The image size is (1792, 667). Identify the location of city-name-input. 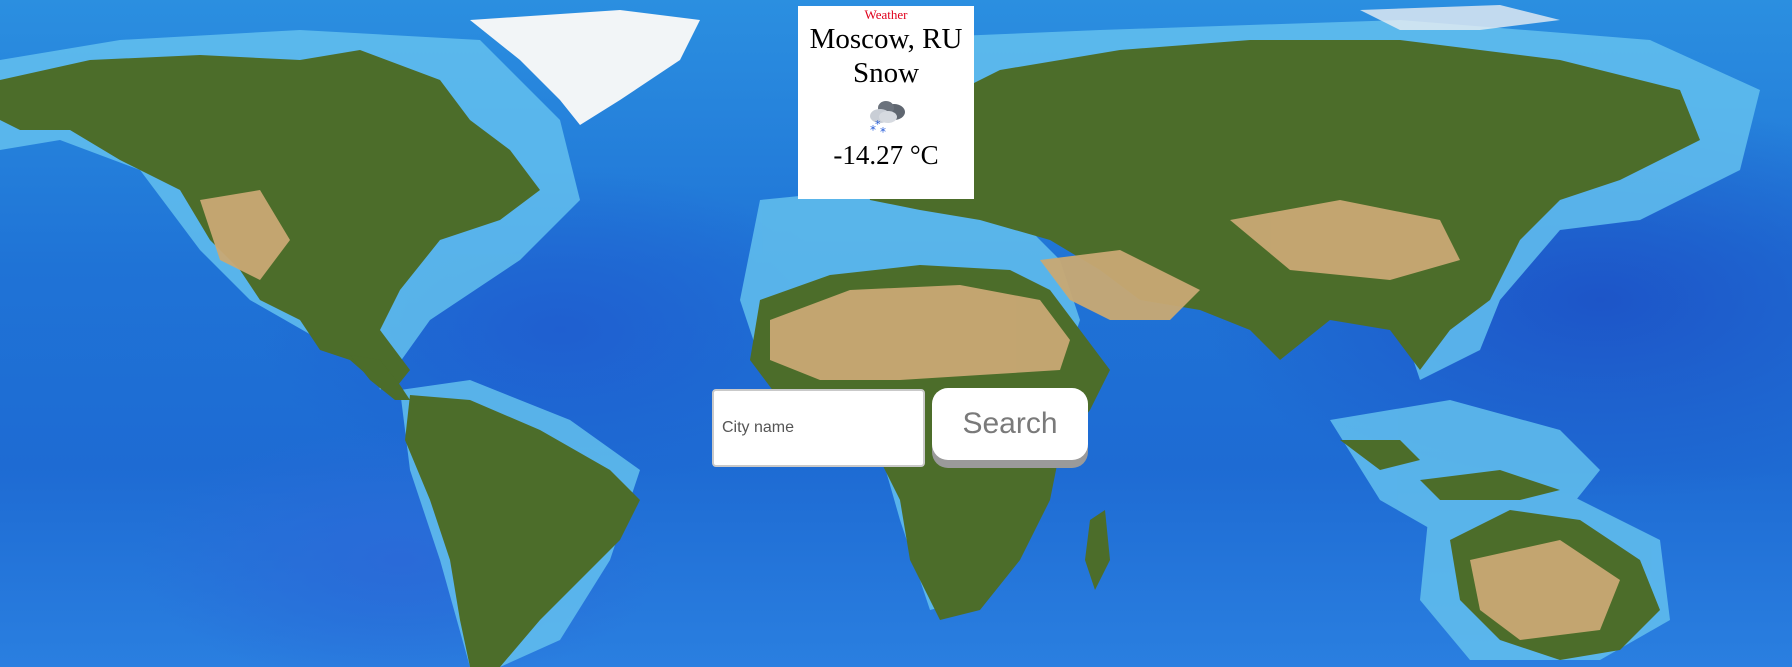
(818, 428).